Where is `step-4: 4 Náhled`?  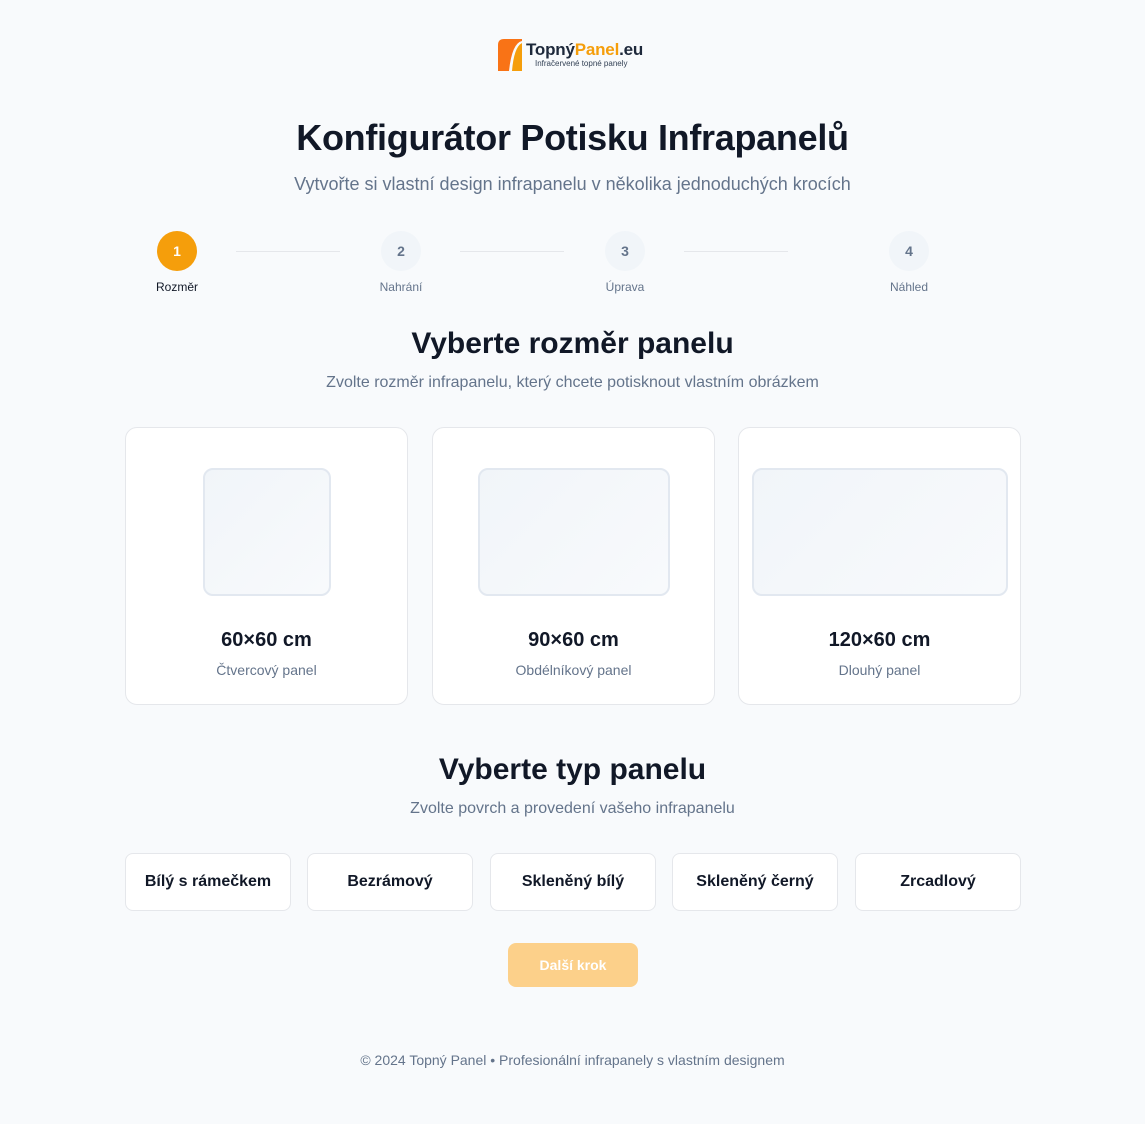
step-4: 4 Náhled is located at coordinates (909, 262).